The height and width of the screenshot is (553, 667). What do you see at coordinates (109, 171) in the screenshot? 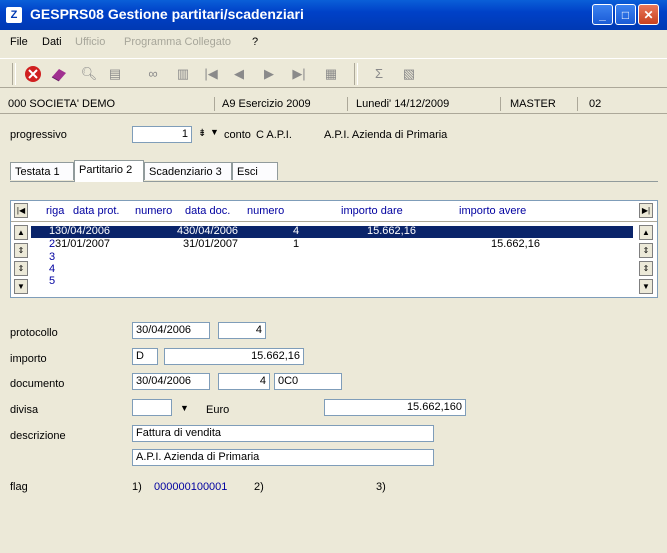
I see `tab-partitario: Partitario 2` at bounding box center [109, 171].